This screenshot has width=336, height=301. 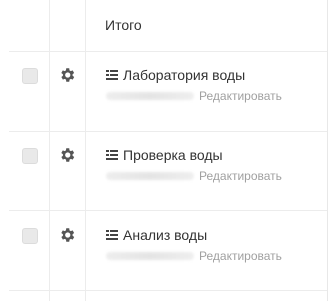 I want to click on total-column-header: Итого, so click(x=123, y=25).